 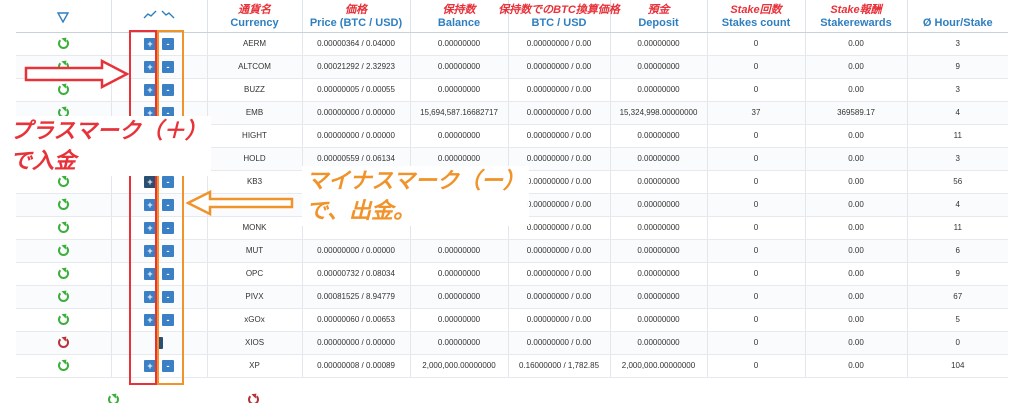 I want to click on currency-header-en: Currency, so click(x=254, y=22).